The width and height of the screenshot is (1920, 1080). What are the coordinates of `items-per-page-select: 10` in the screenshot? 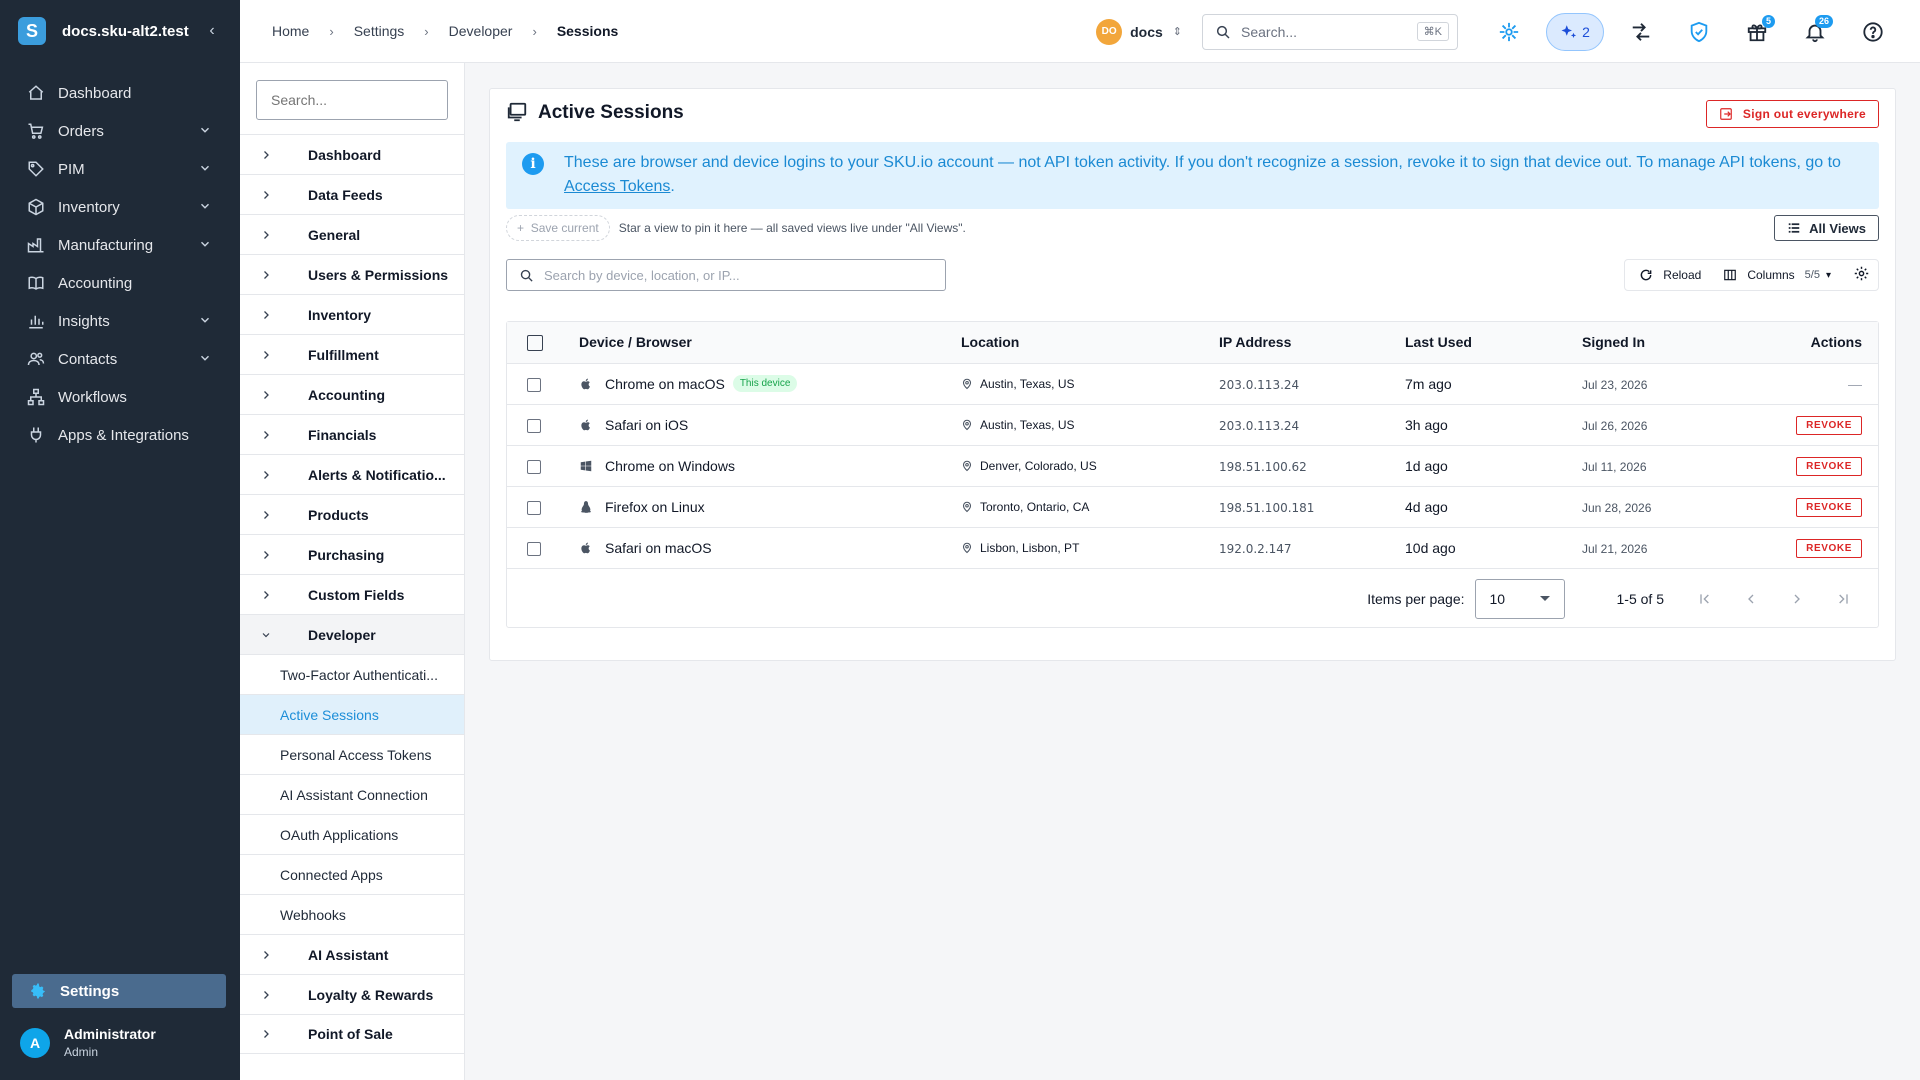 It's located at (1519, 598).